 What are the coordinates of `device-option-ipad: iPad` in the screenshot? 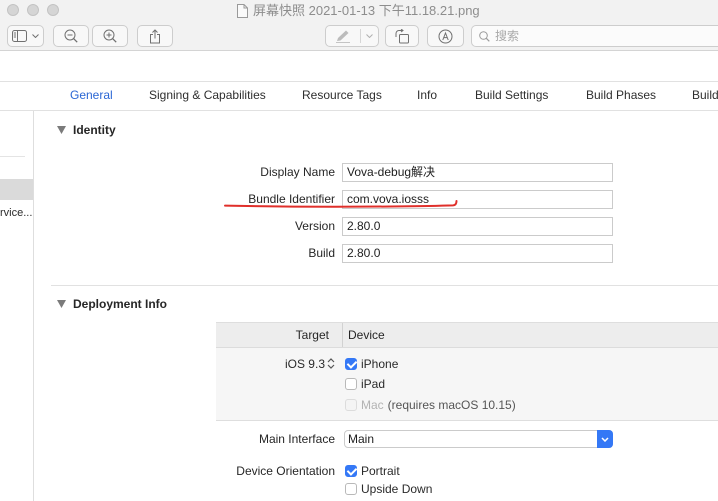 It's located at (365, 384).